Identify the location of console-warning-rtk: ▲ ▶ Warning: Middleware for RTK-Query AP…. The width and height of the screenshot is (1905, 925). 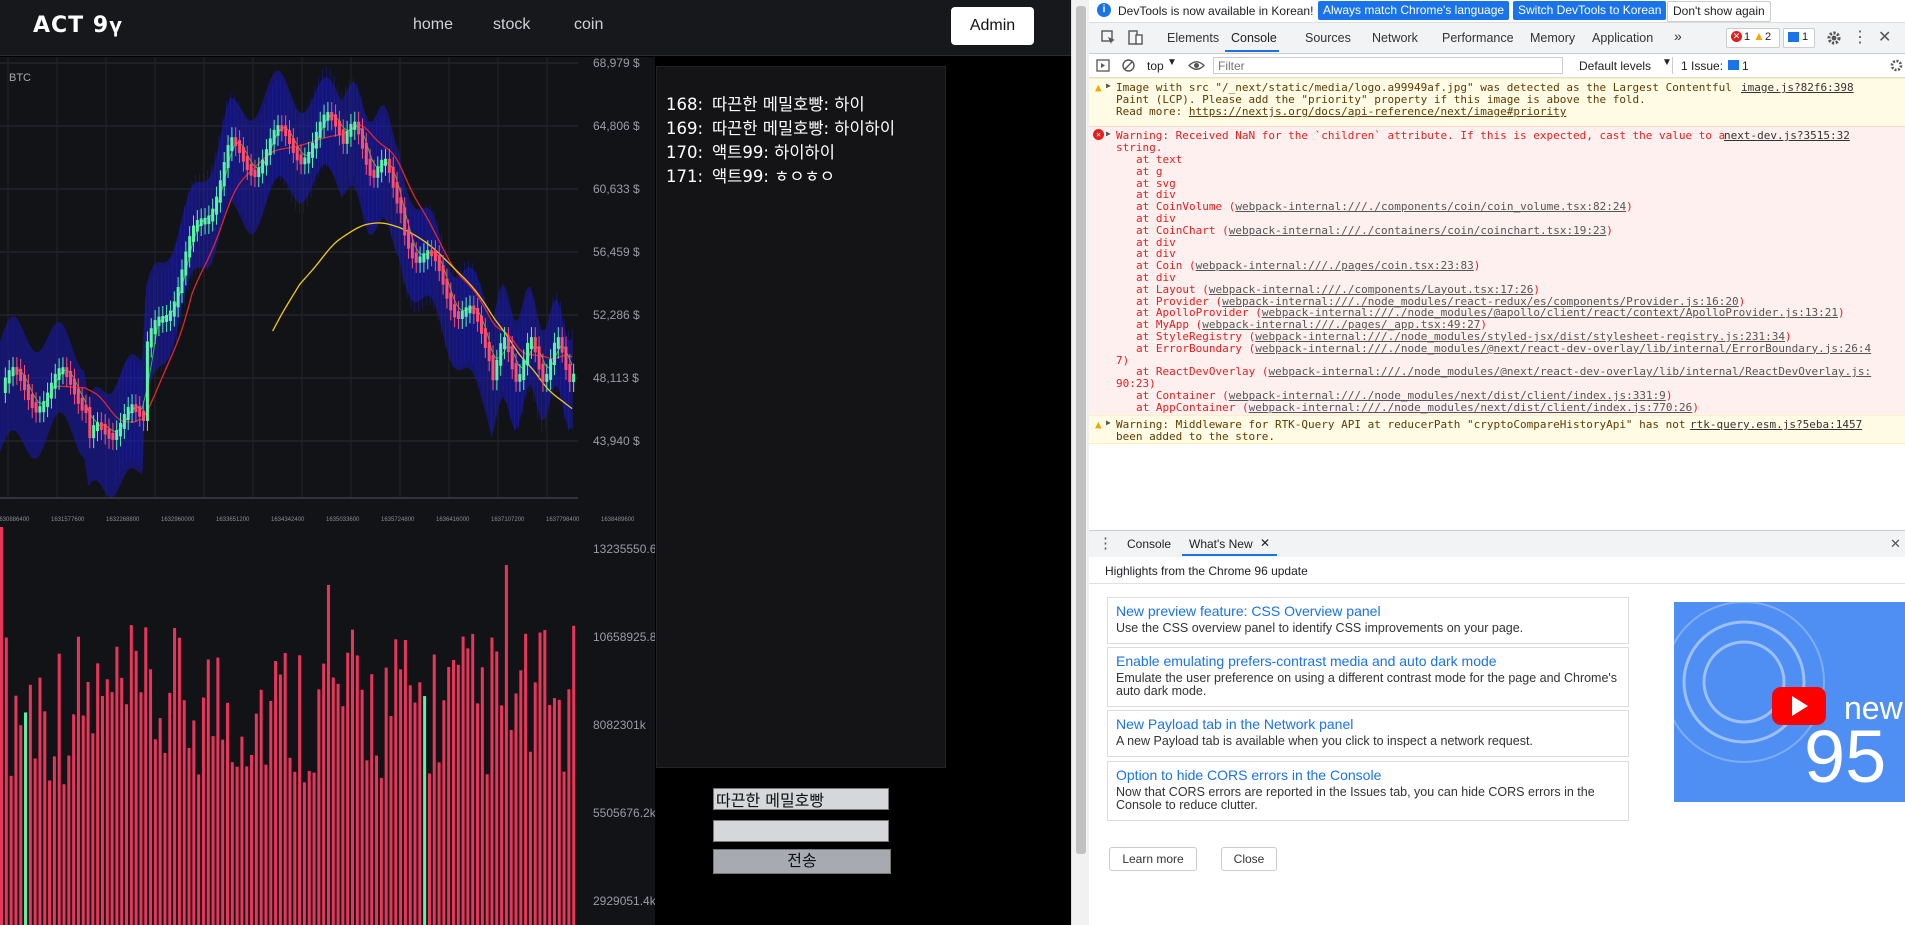
(1497, 429).